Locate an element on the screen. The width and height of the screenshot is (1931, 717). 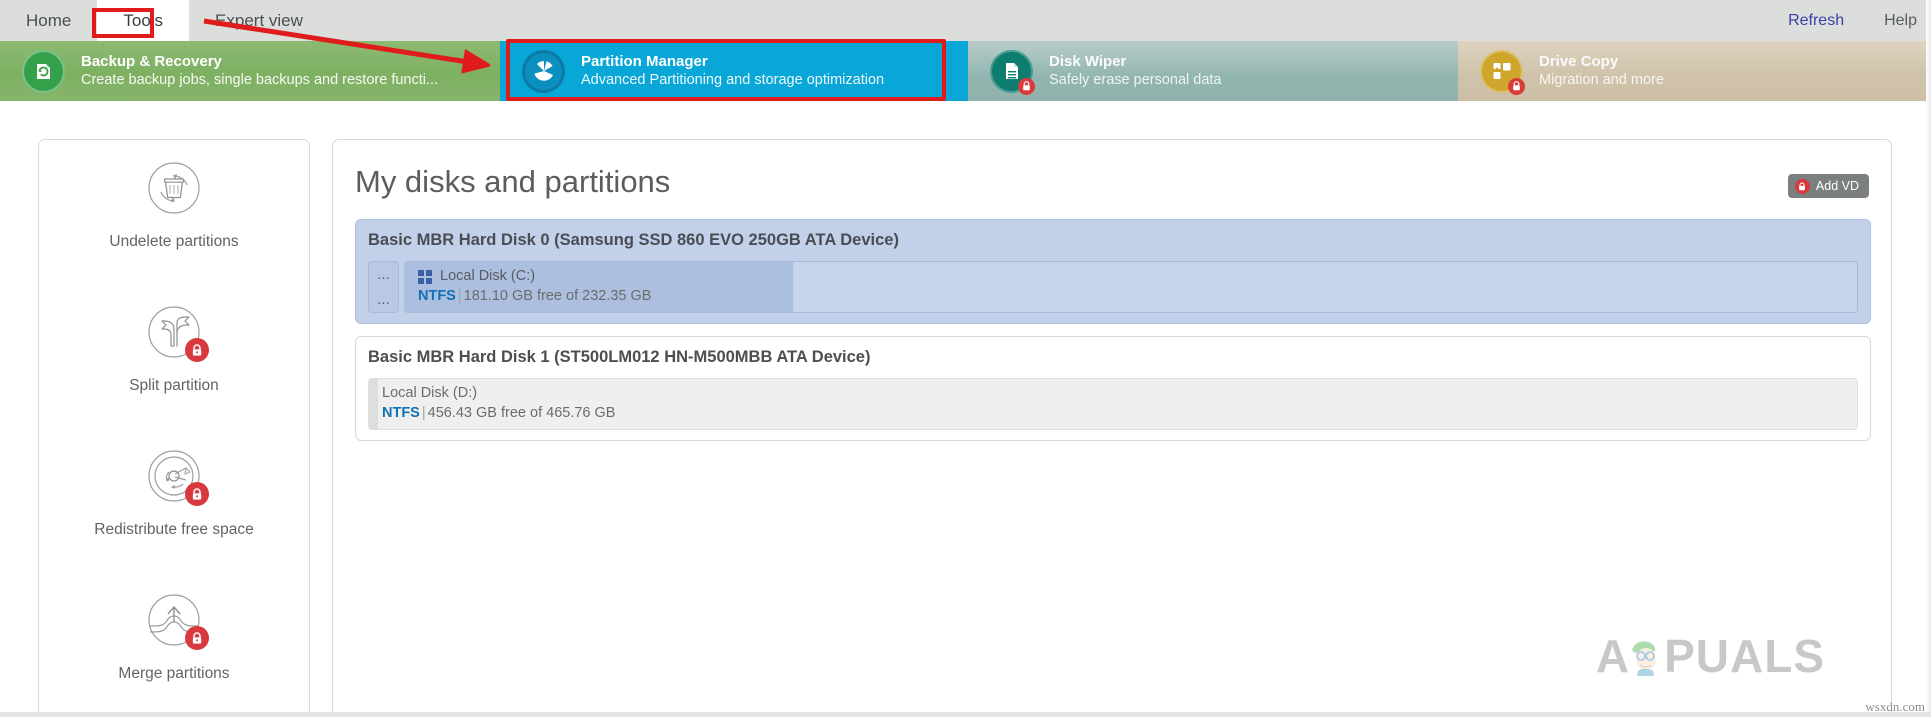
sidebar-item-label: Merge partitions is located at coordinates (174, 673).